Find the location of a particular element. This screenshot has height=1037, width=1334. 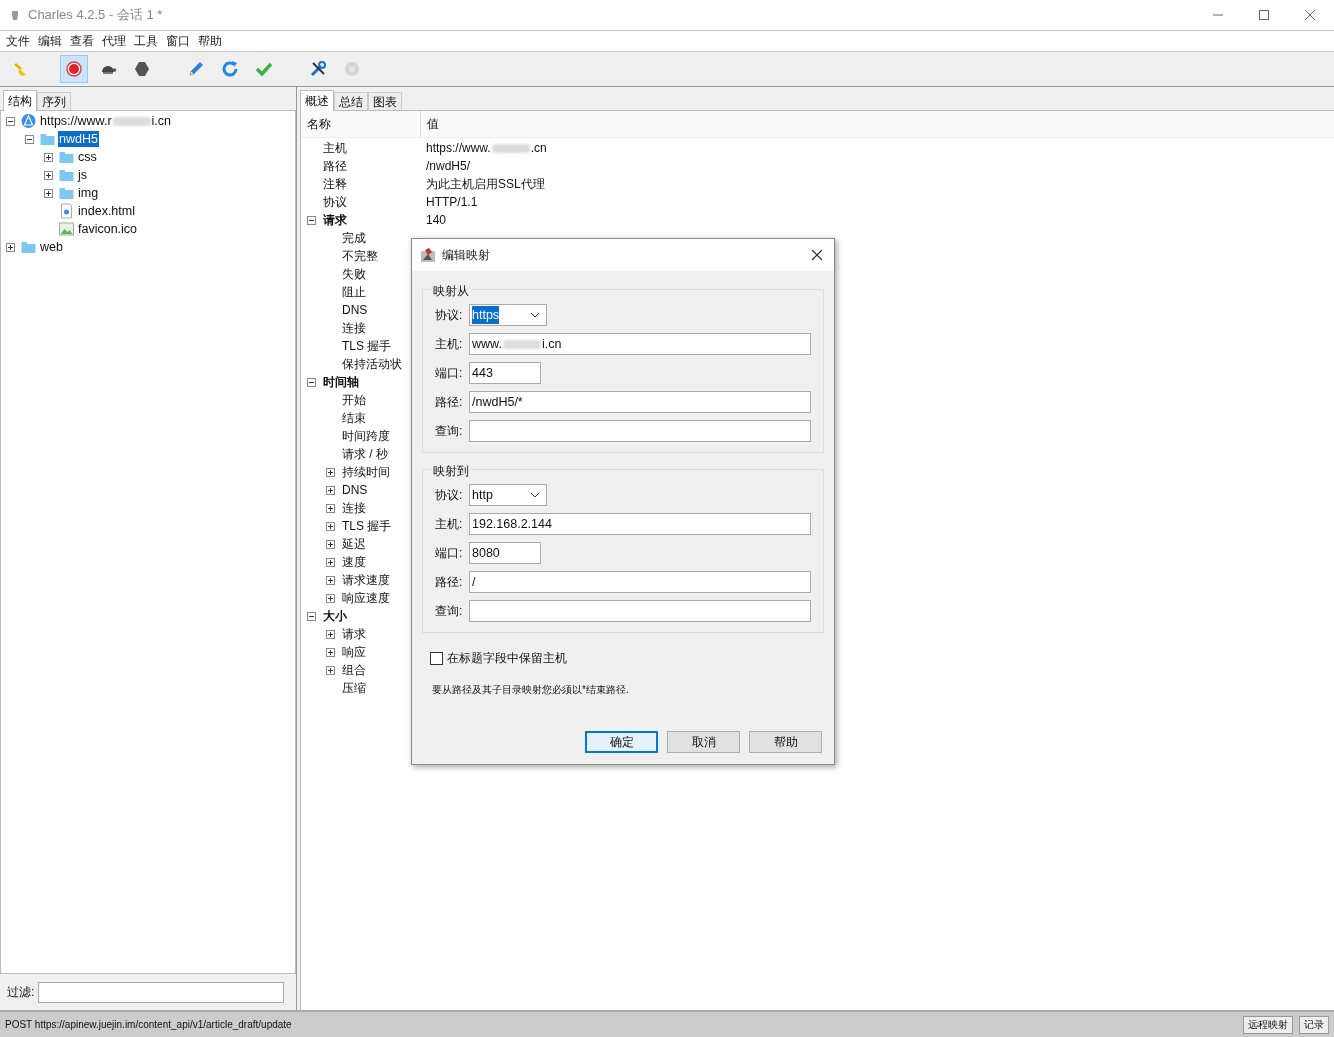

status-text: POST https://apinew.juejin.im/content_api/v1/article_draft/update is located at coordinates (148, 1025).